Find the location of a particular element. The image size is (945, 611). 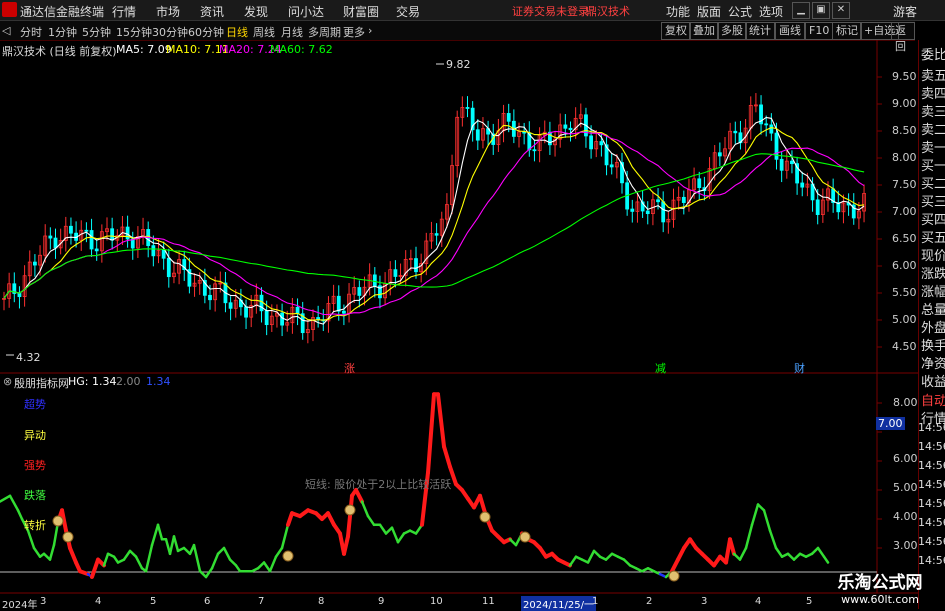

y-tick: 8.50 is located at coordinates (904, 130).